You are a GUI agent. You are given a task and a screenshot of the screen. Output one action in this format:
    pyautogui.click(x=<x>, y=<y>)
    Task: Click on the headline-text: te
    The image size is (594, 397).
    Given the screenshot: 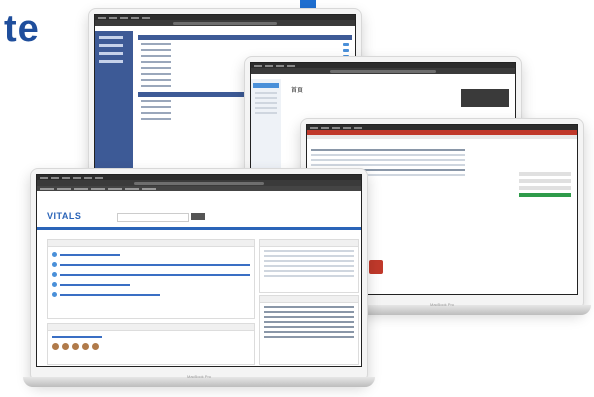 What is the action you would take?
    pyautogui.click(x=22, y=29)
    